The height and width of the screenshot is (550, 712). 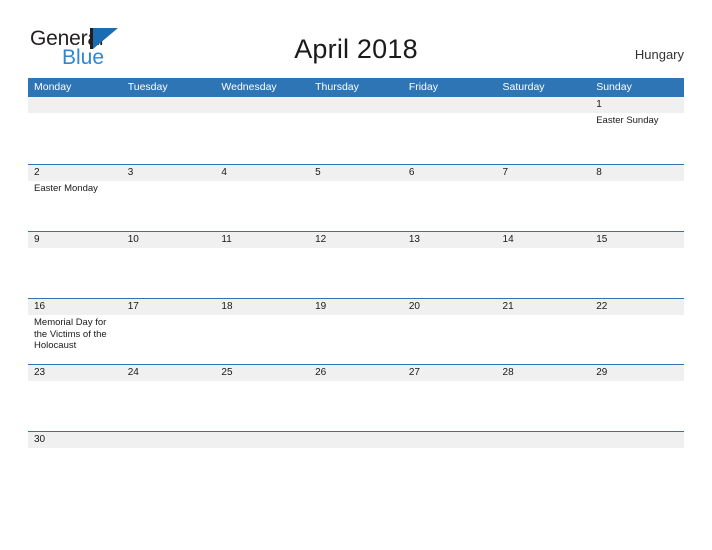 What do you see at coordinates (249, 87) in the screenshot?
I see `day-header-wednesday: Wednesday` at bounding box center [249, 87].